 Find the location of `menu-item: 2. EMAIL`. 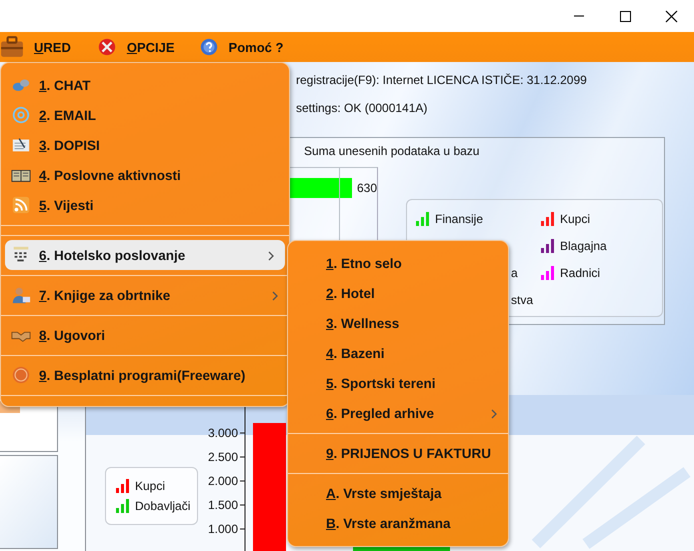

menu-item: 2. EMAIL is located at coordinates (145, 115).